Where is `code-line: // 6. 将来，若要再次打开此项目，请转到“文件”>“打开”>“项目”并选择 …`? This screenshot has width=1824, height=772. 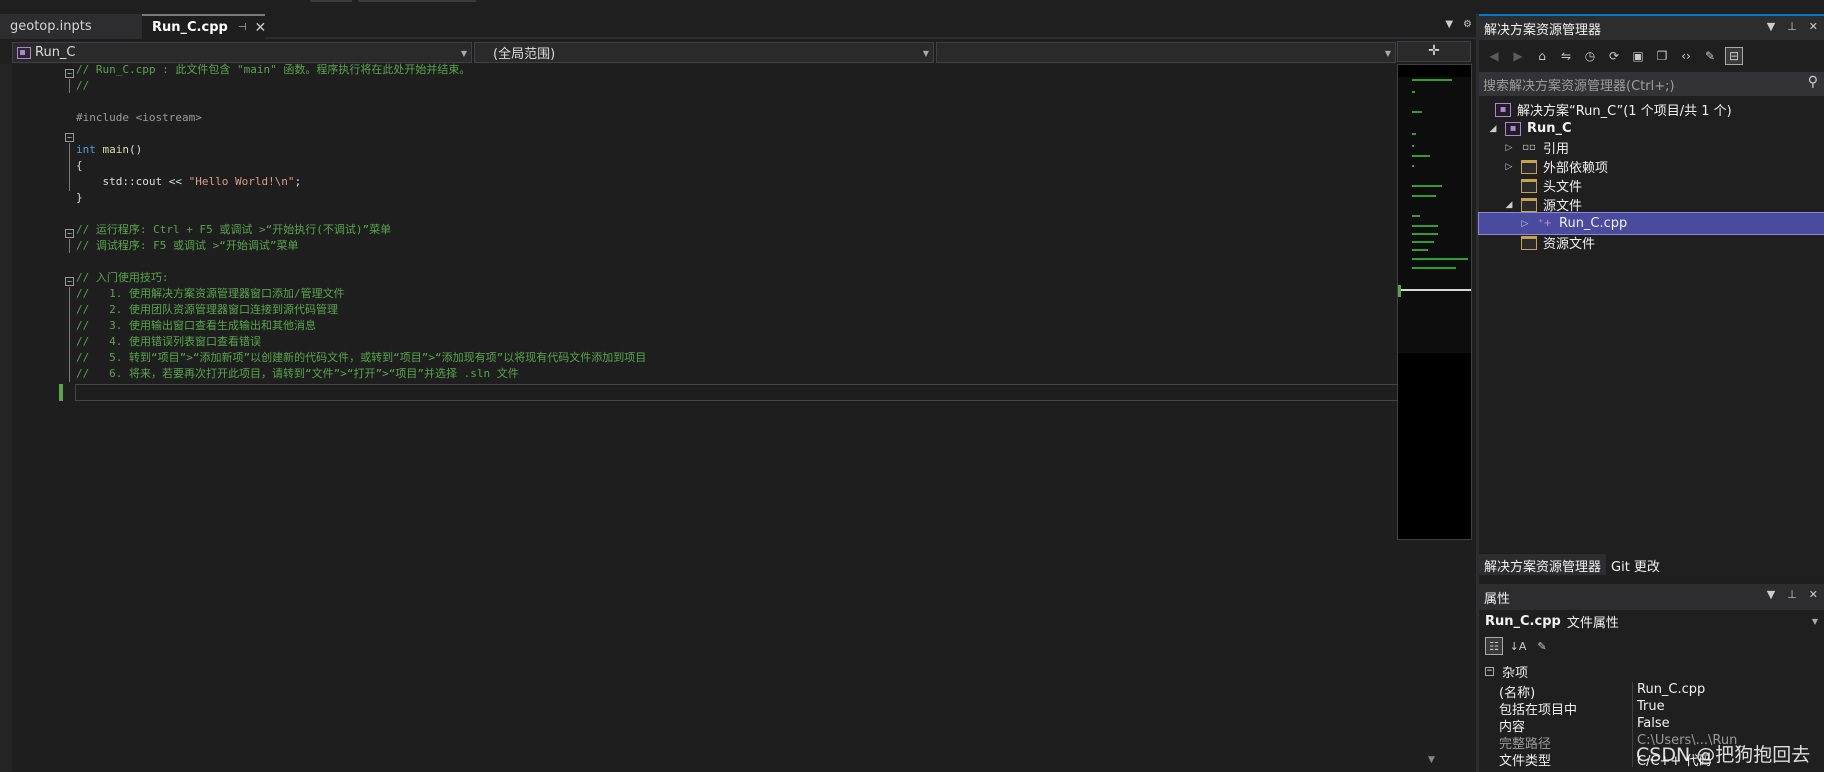 code-line: // 6. 将来，若要再次打开此项目，请转到“文件”>“打开”>“项目”并选择 … is located at coordinates (297, 374).